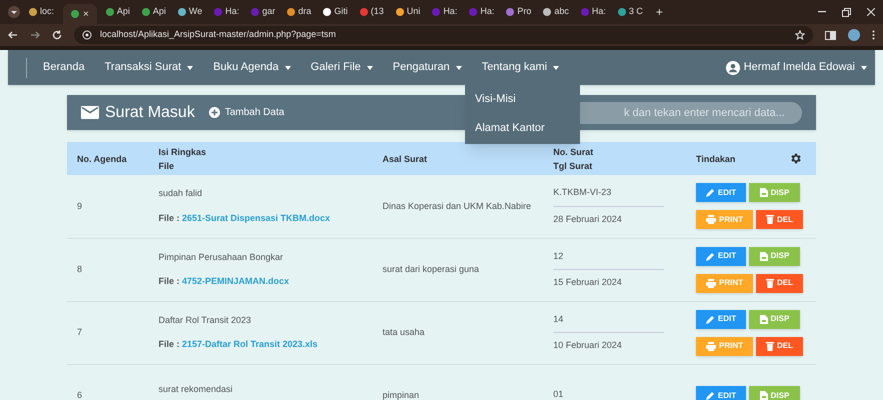 This screenshot has width=883, height=400. I want to click on menu-icon, so click(873, 35).